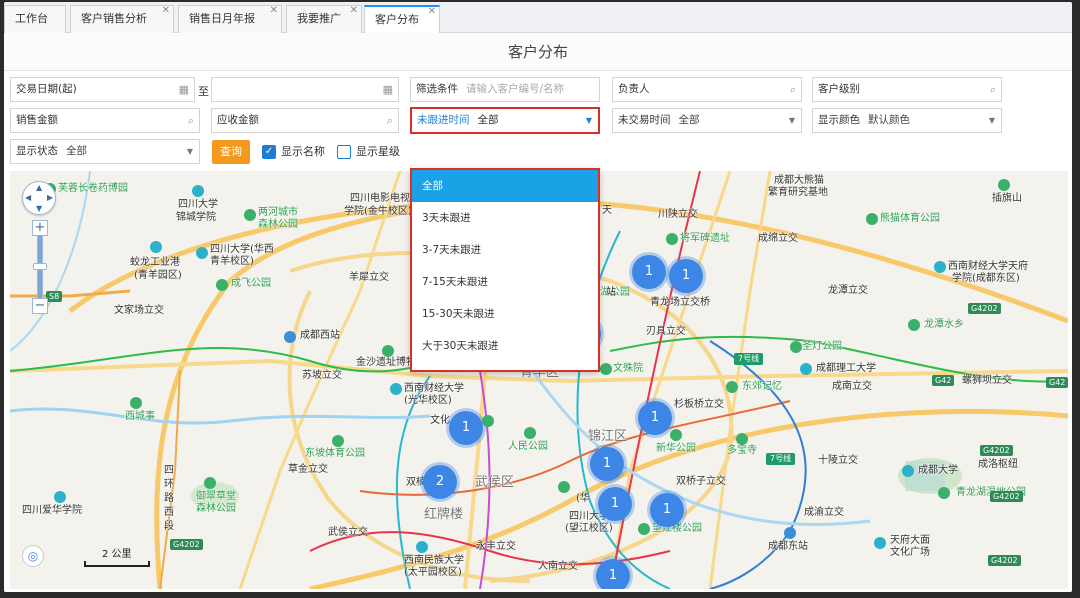 Image resolution: width=1080 pixels, height=598 pixels. I want to click on show-star-checkbox: 显示星级, so click(368, 152).